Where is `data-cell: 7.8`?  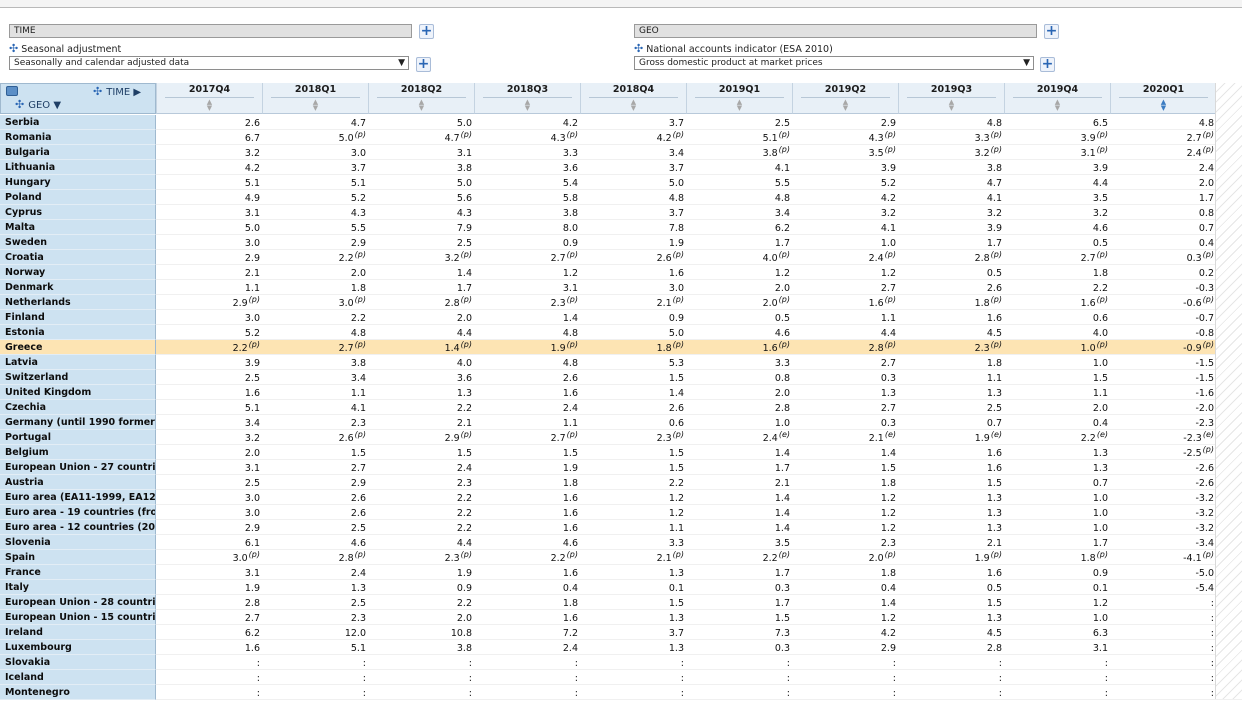 data-cell: 7.8 is located at coordinates (633, 227).